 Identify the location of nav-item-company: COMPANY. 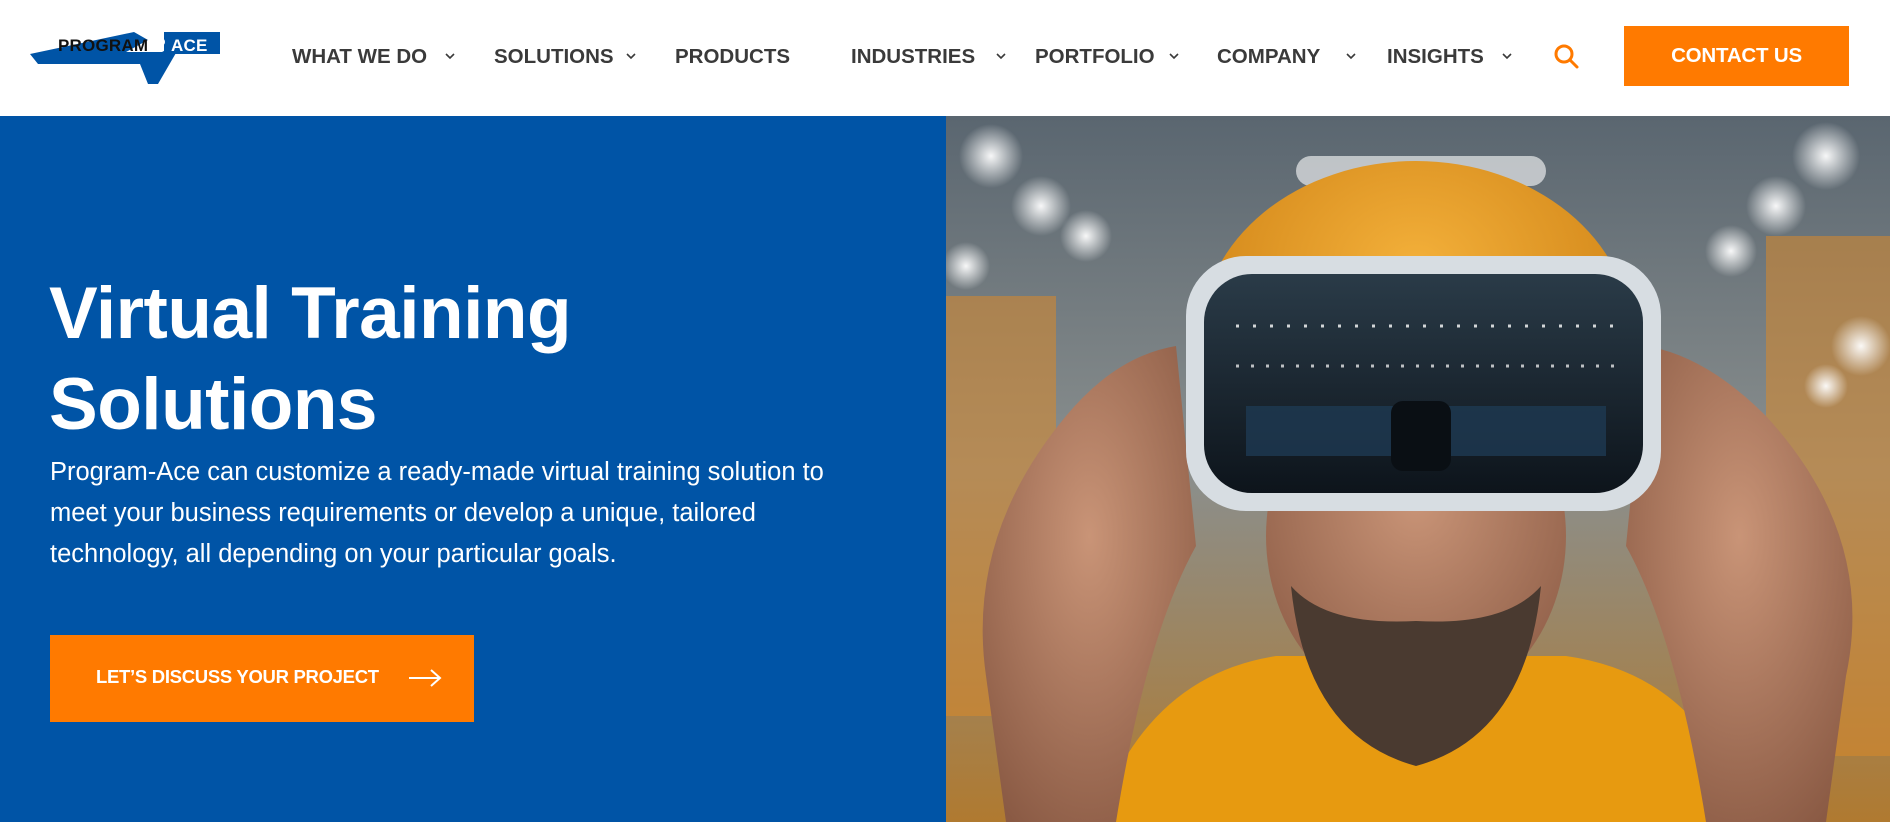
(1286, 57).